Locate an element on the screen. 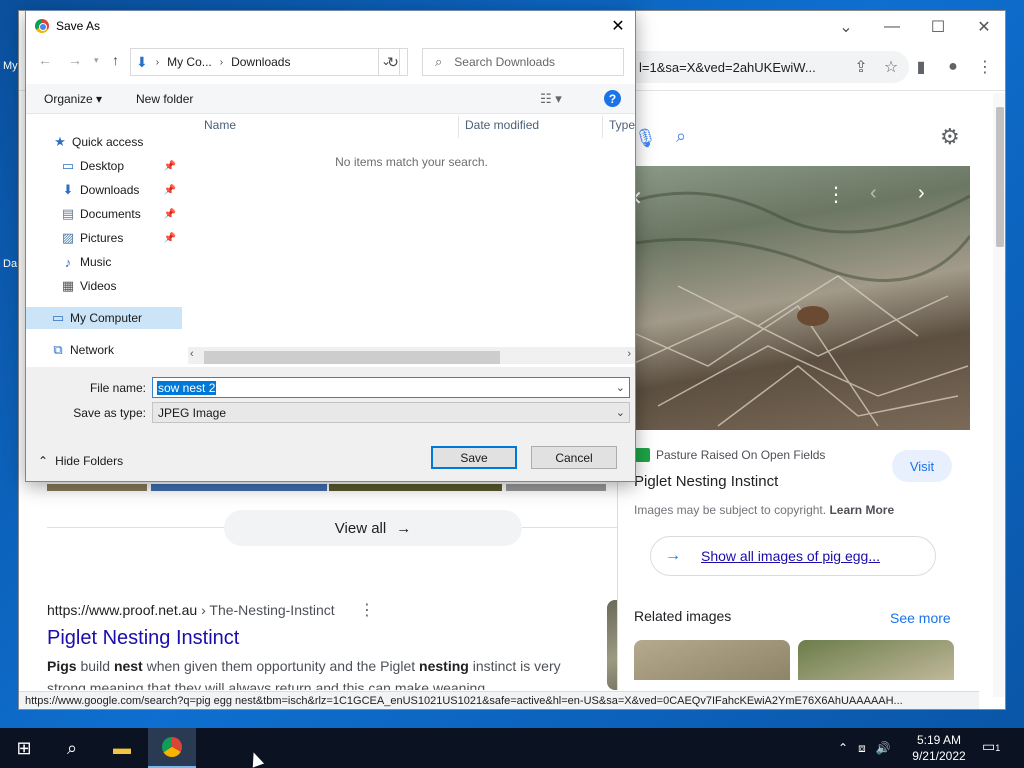 This screenshot has width=1024, height=768. nav-documents: ▤ Documents 📌 is located at coordinates (104, 214).